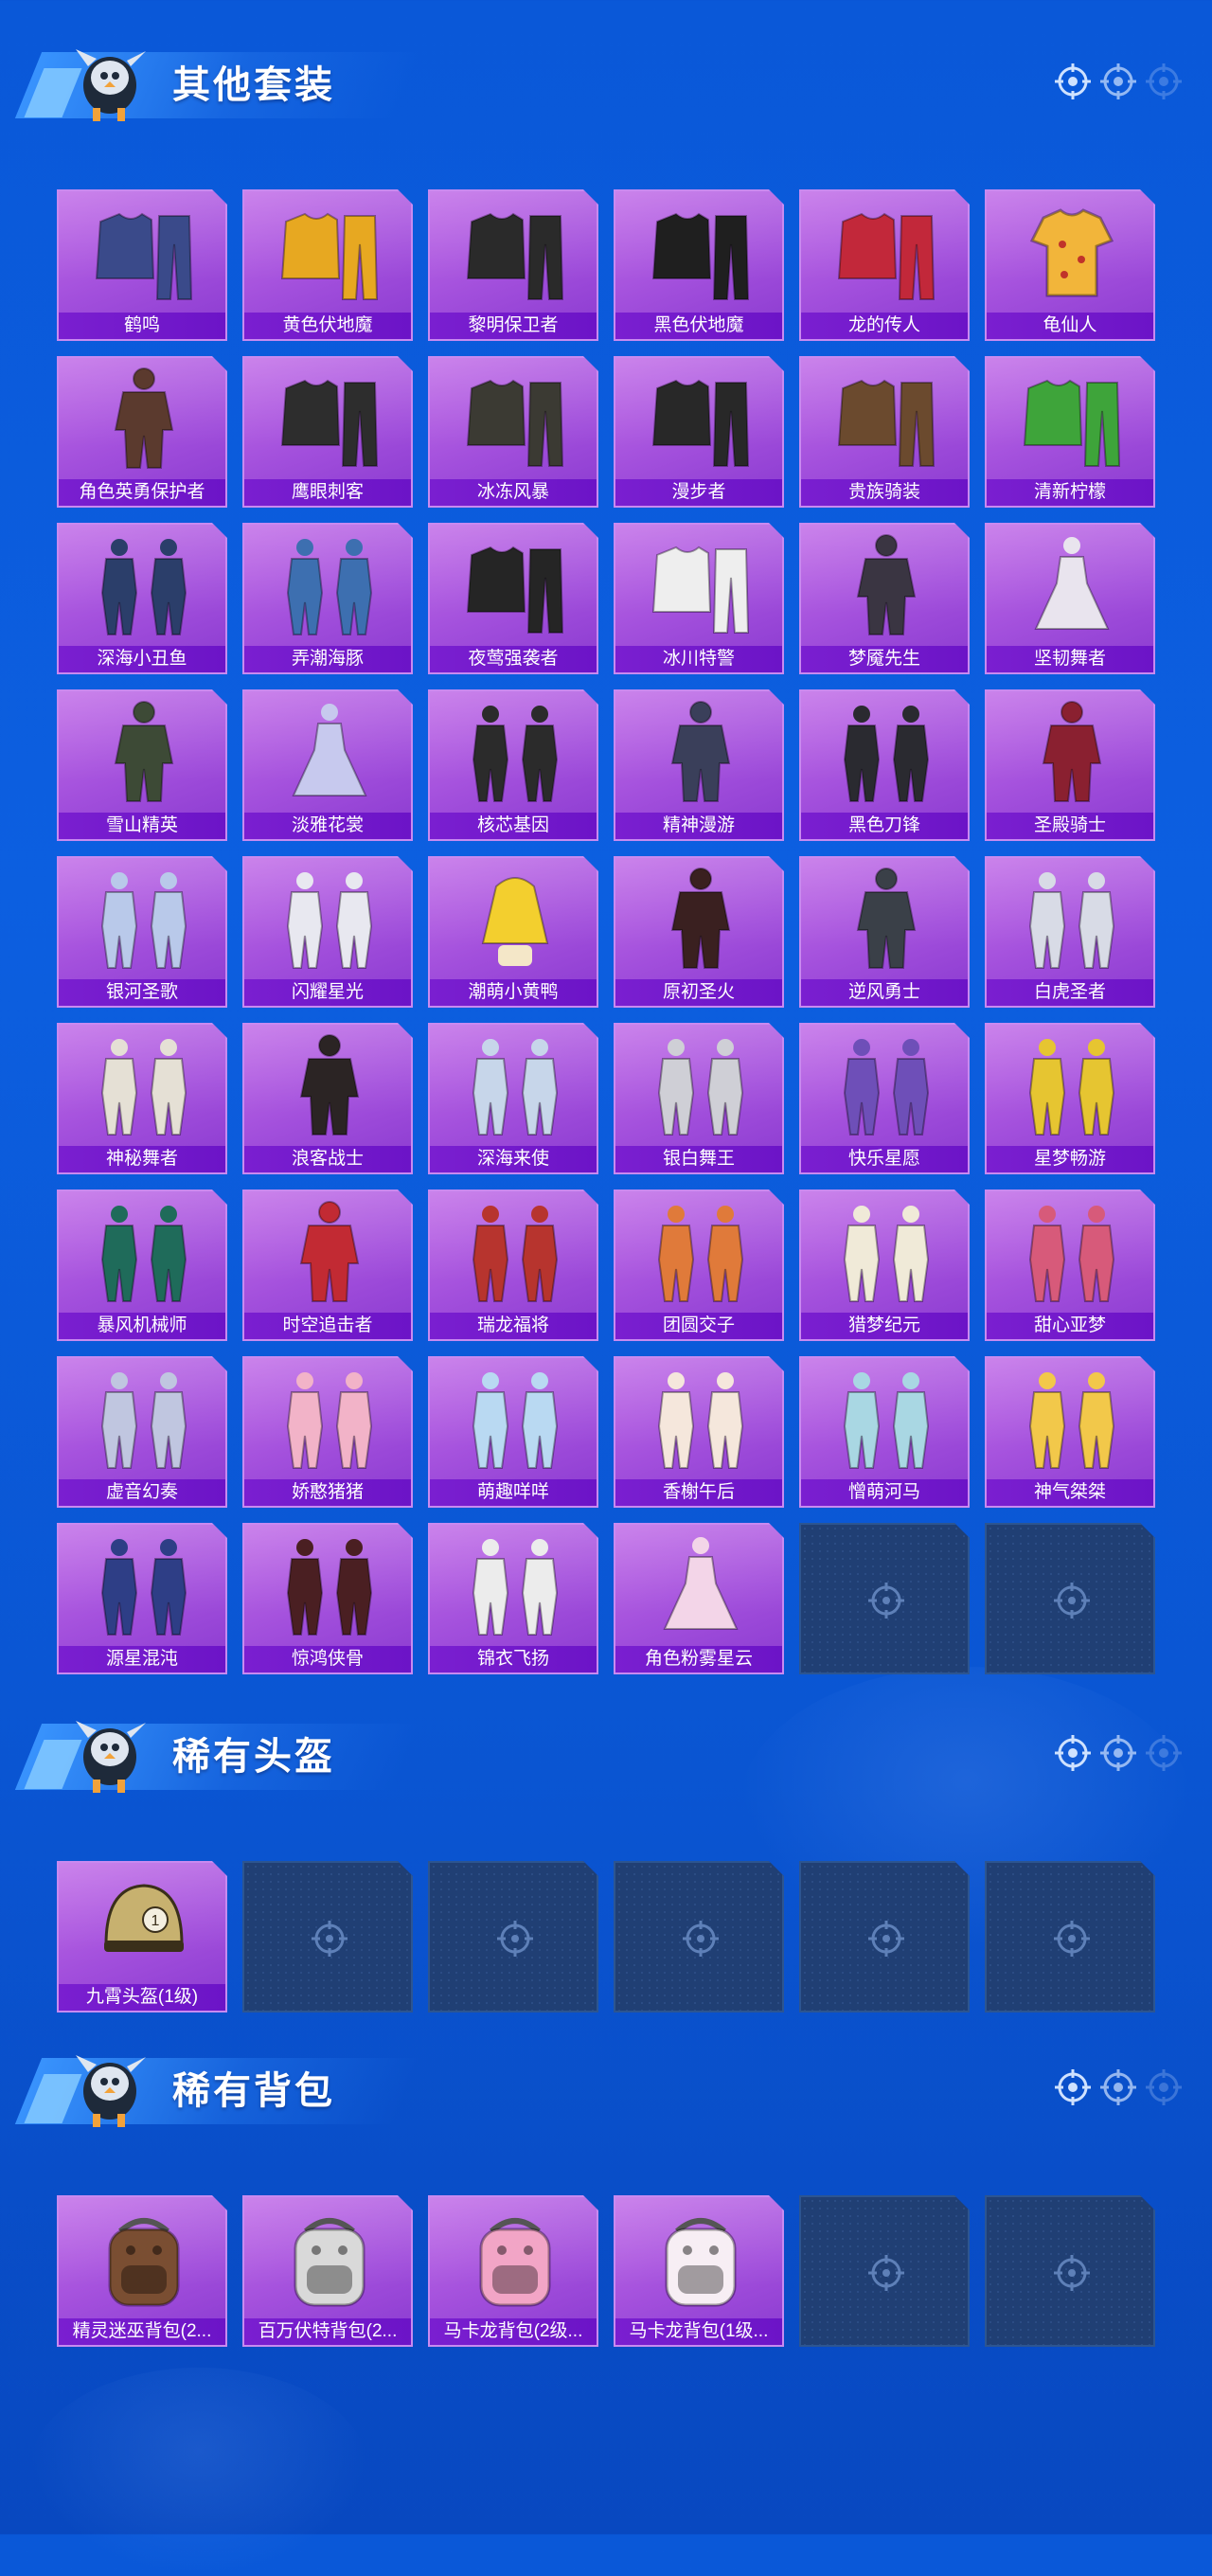 This screenshot has height=2576, width=1212. Describe the element at coordinates (327, 1098) in the screenshot. I see `item-card: 浪客战士` at that location.